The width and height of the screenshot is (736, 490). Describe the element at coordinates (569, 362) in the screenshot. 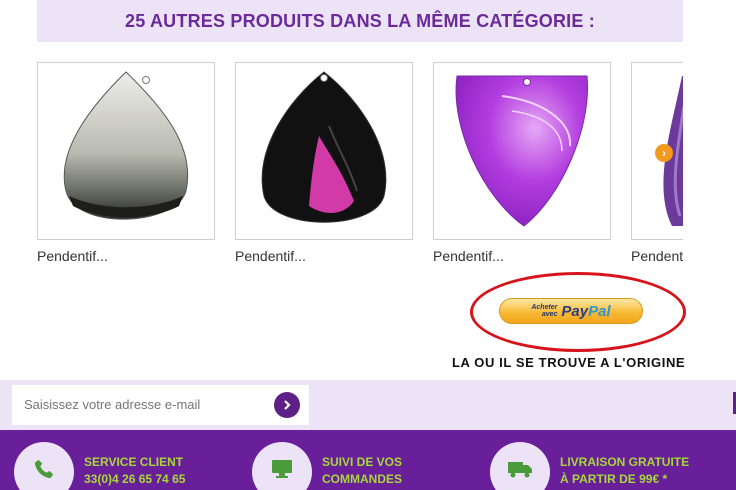

I see `annotation-text: LA OU IL SE TROUVE A L'ORIGINE` at that location.